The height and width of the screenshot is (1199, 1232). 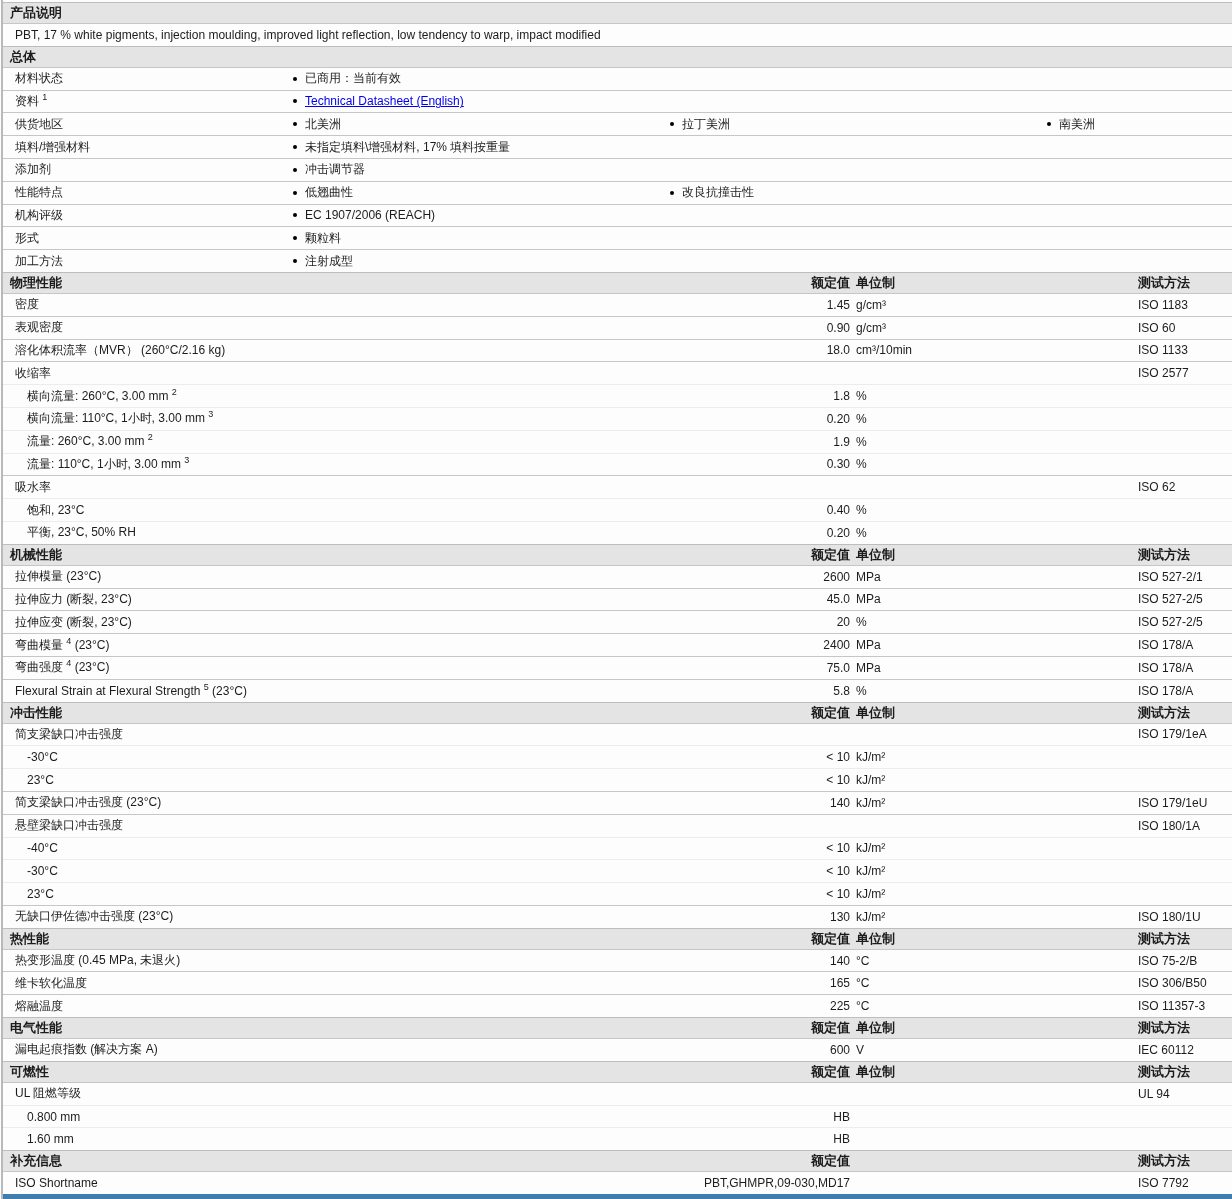 I want to click on property-label: 23°C, so click(x=40, y=780).